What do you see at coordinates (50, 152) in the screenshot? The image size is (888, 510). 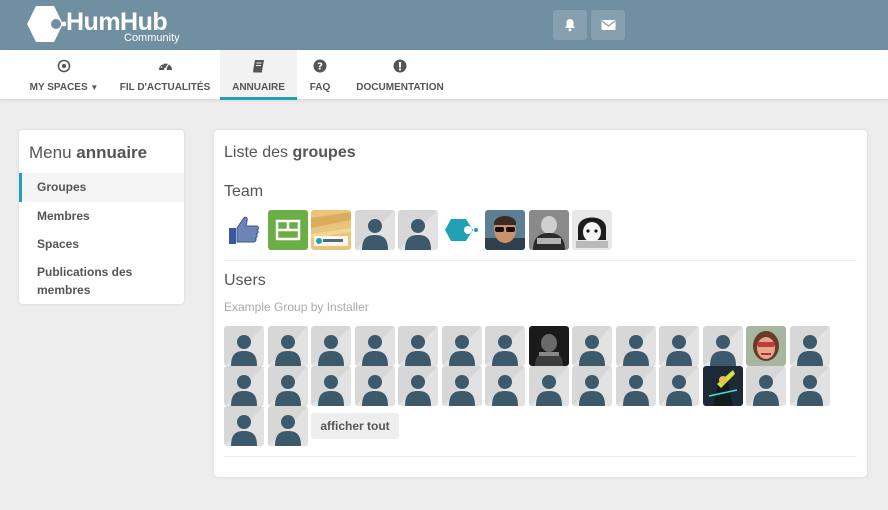 I see `menu-title-prefix: Menu` at bounding box center [50, 152].